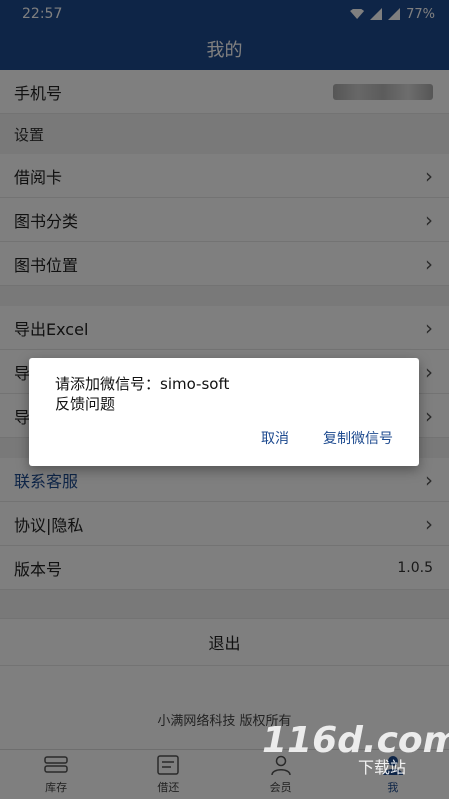 Image resolution: width=449 pixels, height=799 pixels. Describe the element at coordinates (382, 767) in the screenshot. I see `watermark-sub: 下载站` at that location.